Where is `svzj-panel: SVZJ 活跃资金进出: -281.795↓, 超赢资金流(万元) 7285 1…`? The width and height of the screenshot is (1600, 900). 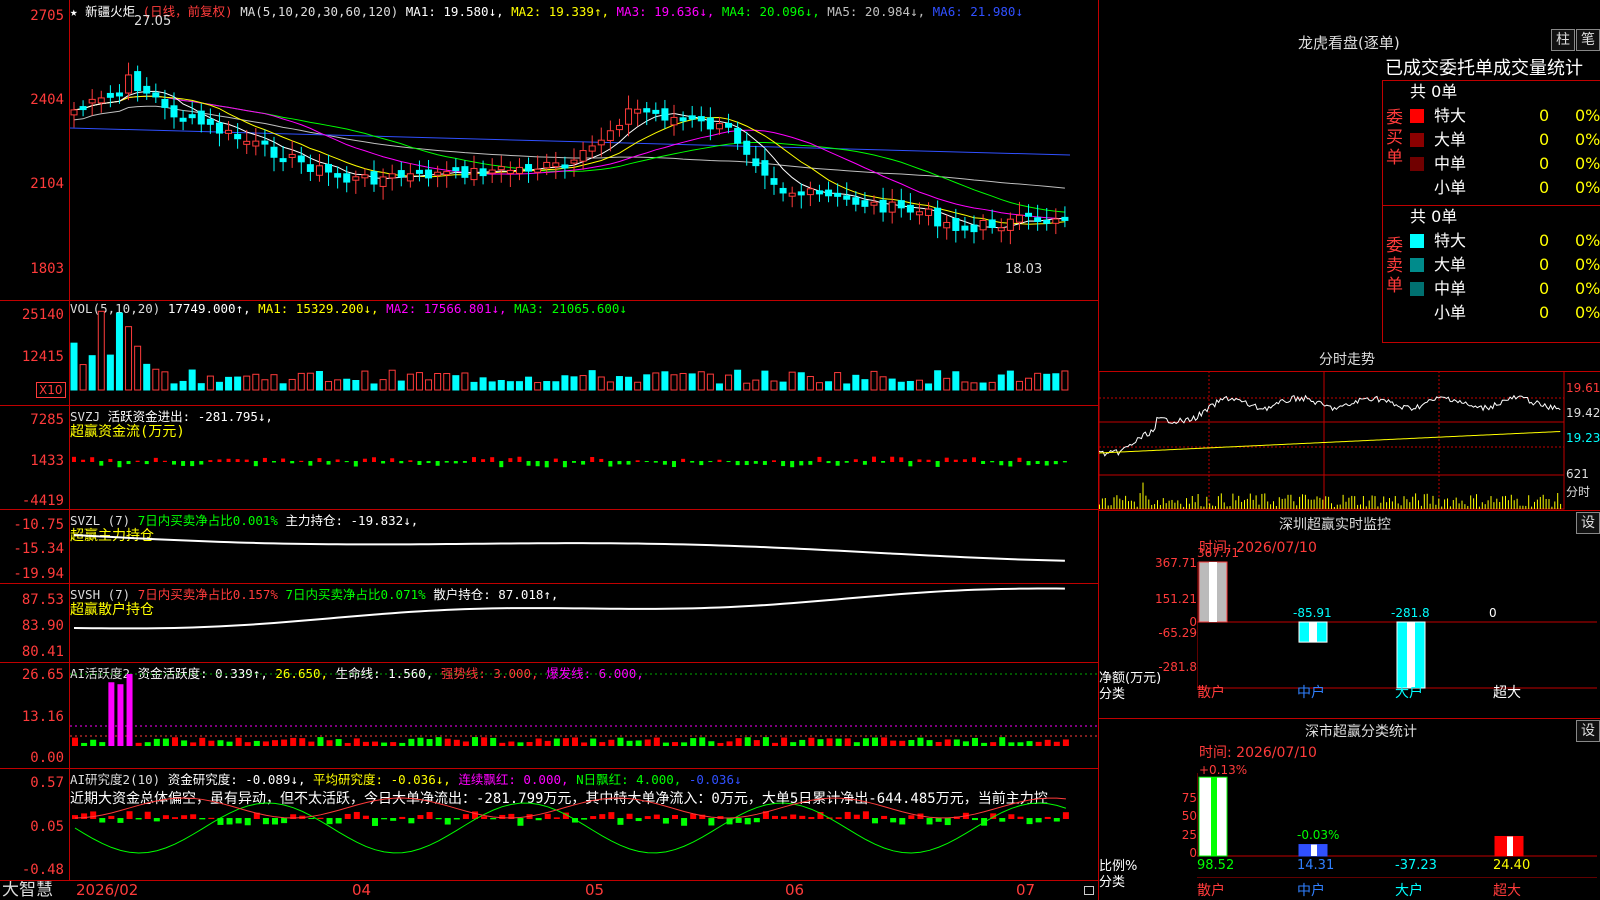
svzj-panel: SVZJ 活跃资金进出: -281.795↓, 超赢资金流(万元) 7285 1… is located at coordinates (549, 457).